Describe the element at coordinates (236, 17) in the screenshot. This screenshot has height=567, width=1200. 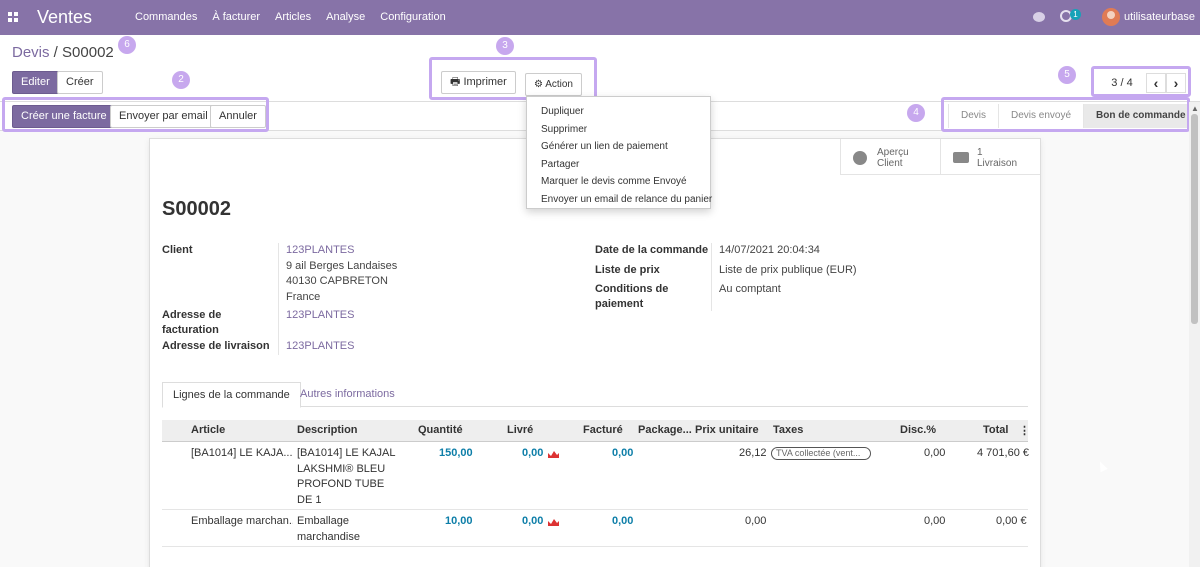
I see `menu-item-a-facturer: À facturer` at that location.